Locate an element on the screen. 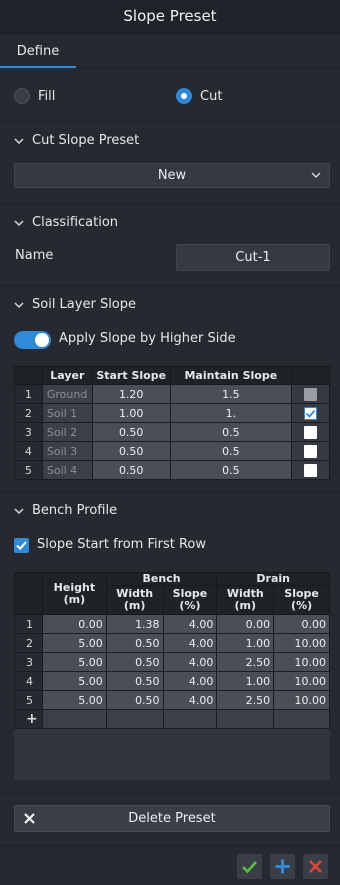 Image resolution: width=340 pixels, height=885 pixels. cut-slope-preset-header: Cut Slope Preset is located at coordinates (75, 140).